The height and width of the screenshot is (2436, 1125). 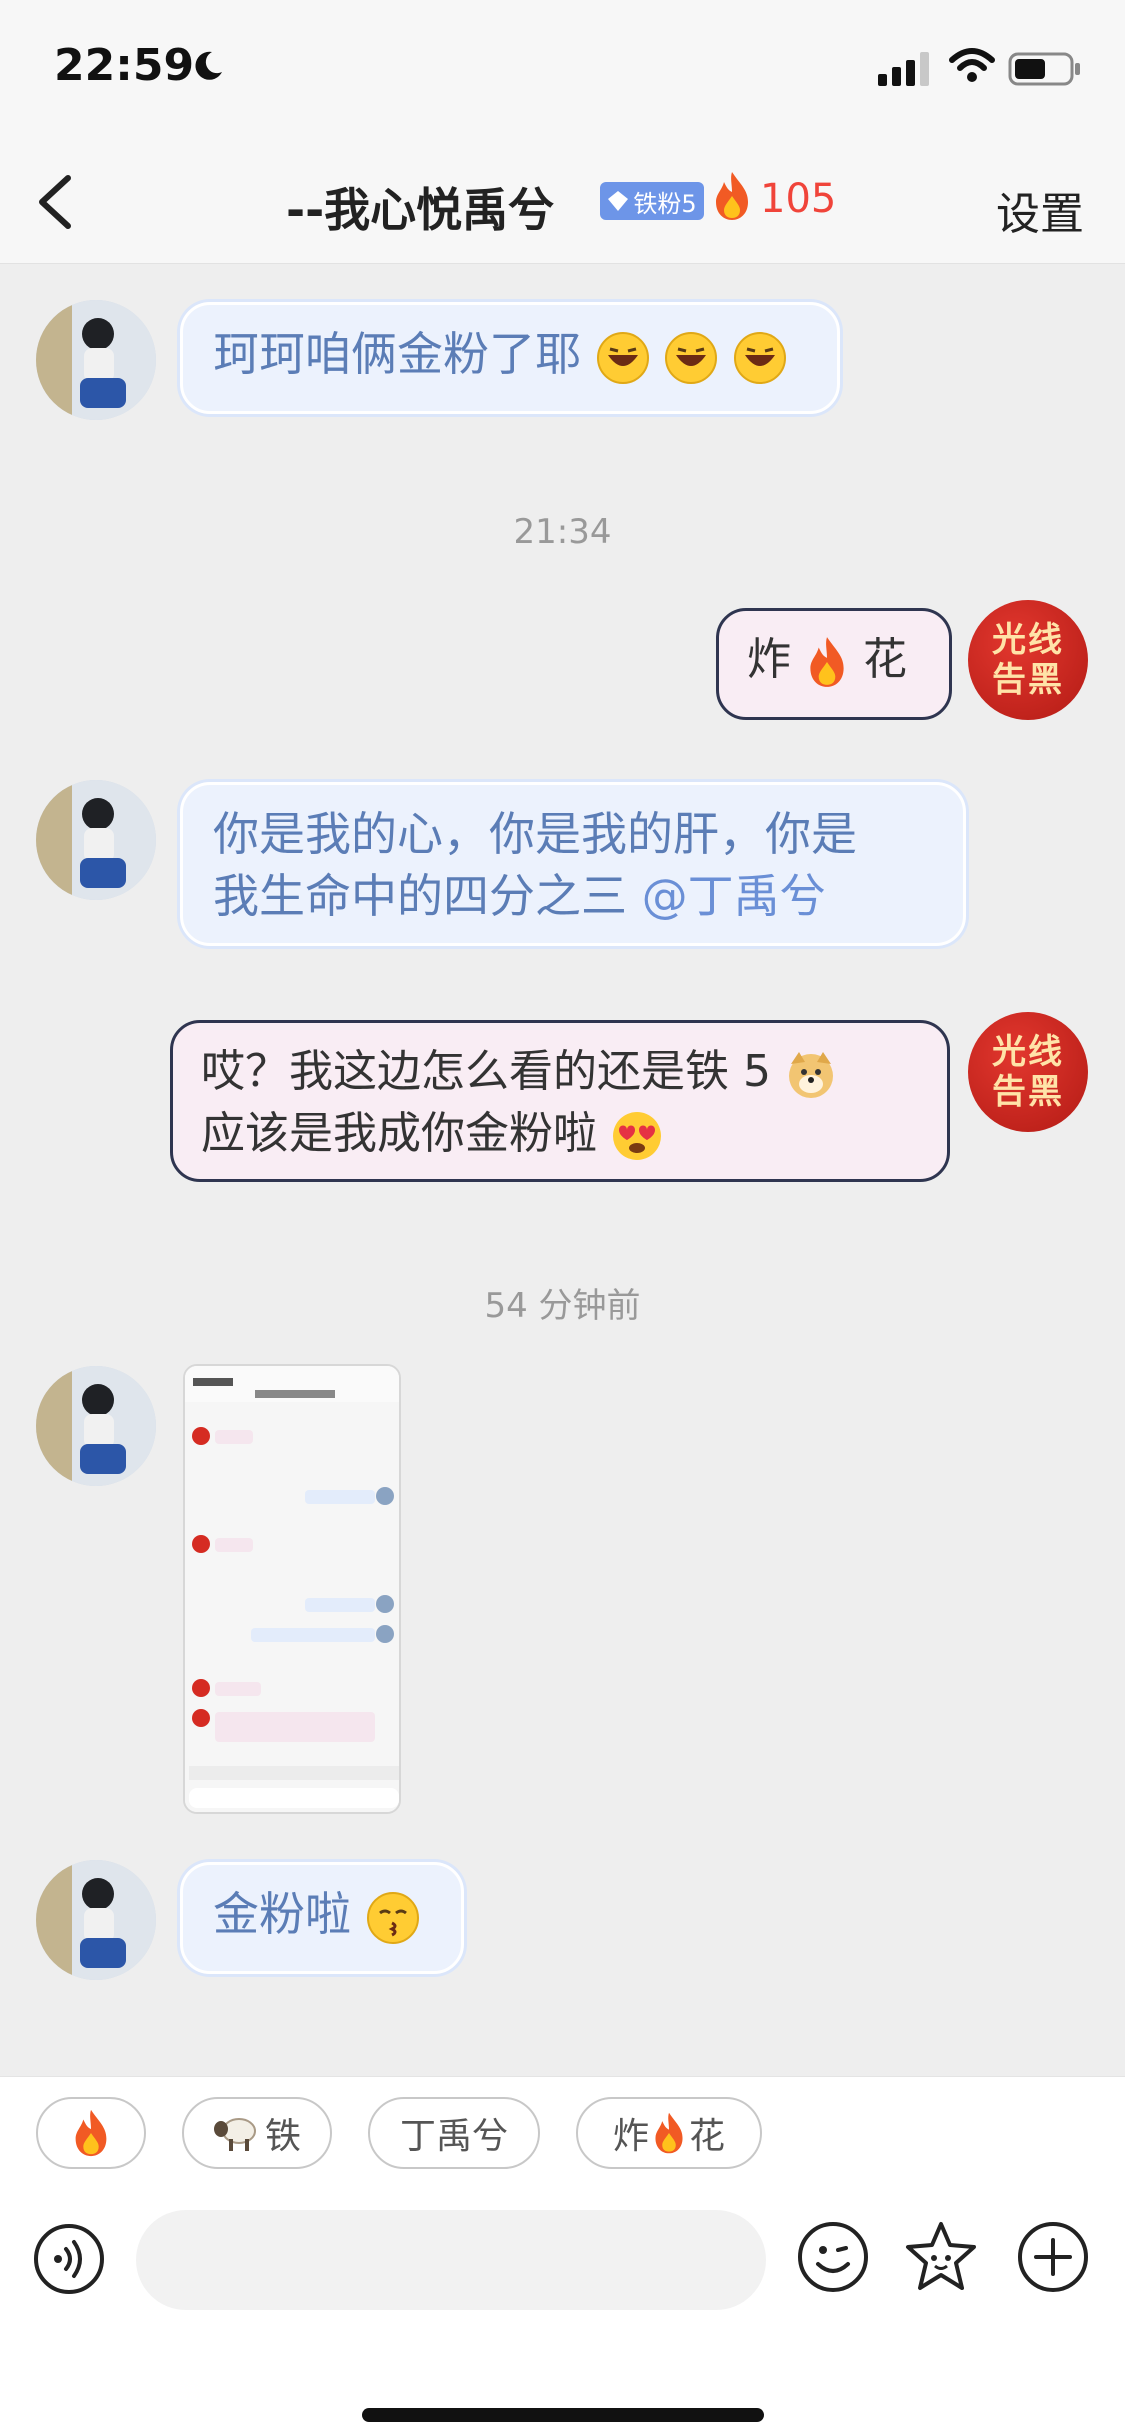 I want to click on message-text-line: 我生命中的四分之三 @丁禹兮, so click(x=573, y=896).